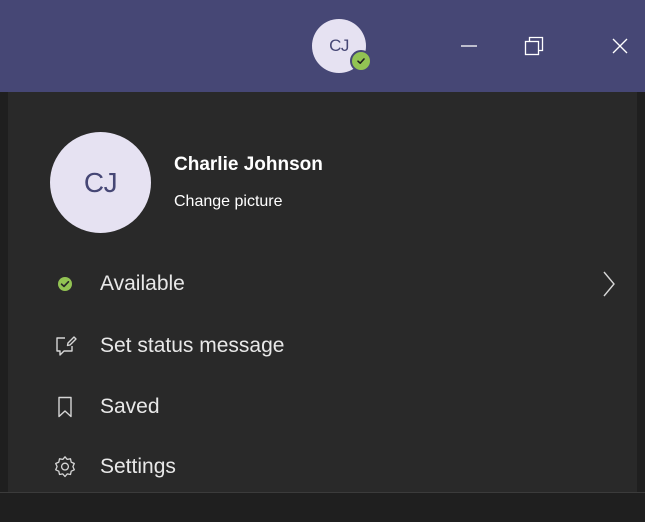  I want to click on menu-item-label: Set status message, so click(192, 345).